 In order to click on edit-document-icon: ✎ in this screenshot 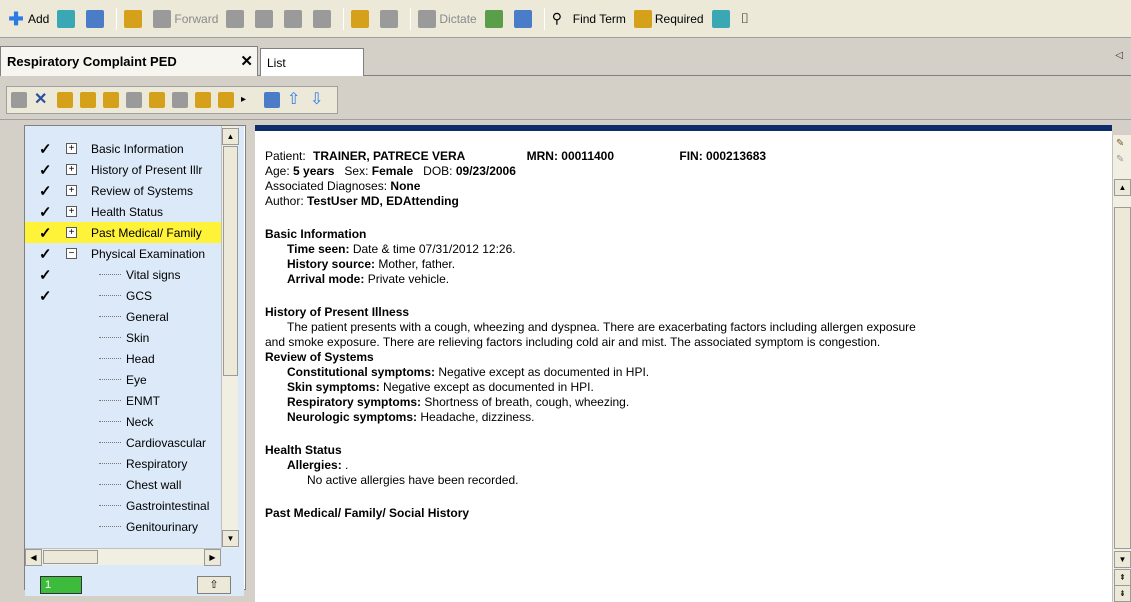, I will do `click(1123, 146)`.